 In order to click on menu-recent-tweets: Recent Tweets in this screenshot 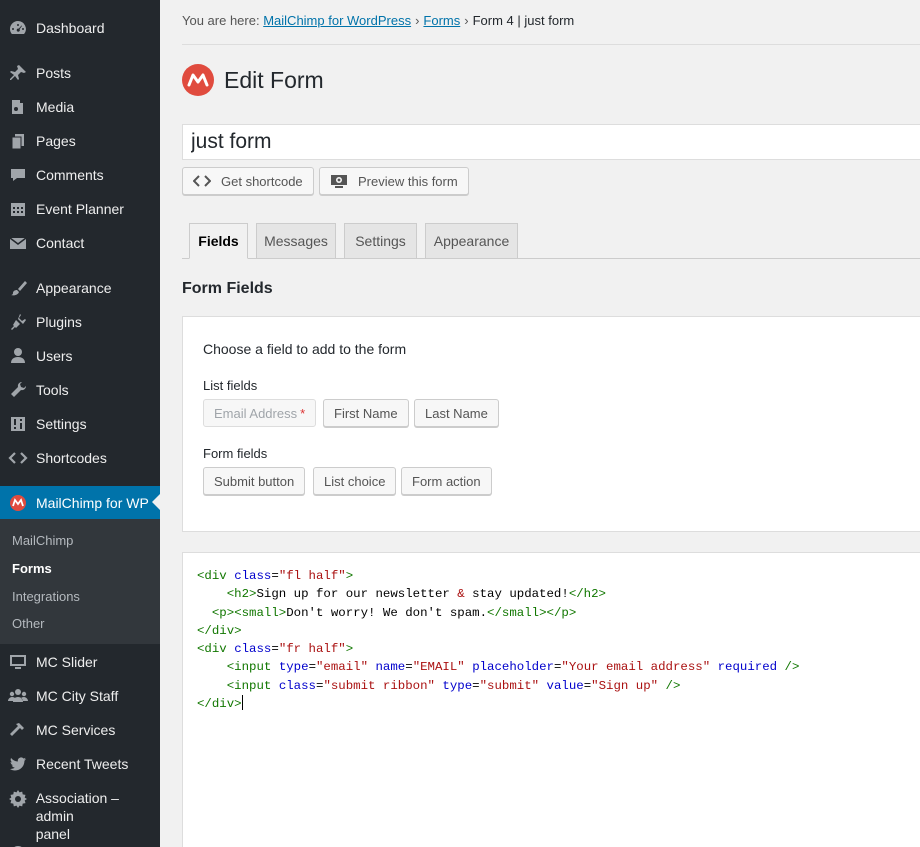, I will do `click(80, 764)`.